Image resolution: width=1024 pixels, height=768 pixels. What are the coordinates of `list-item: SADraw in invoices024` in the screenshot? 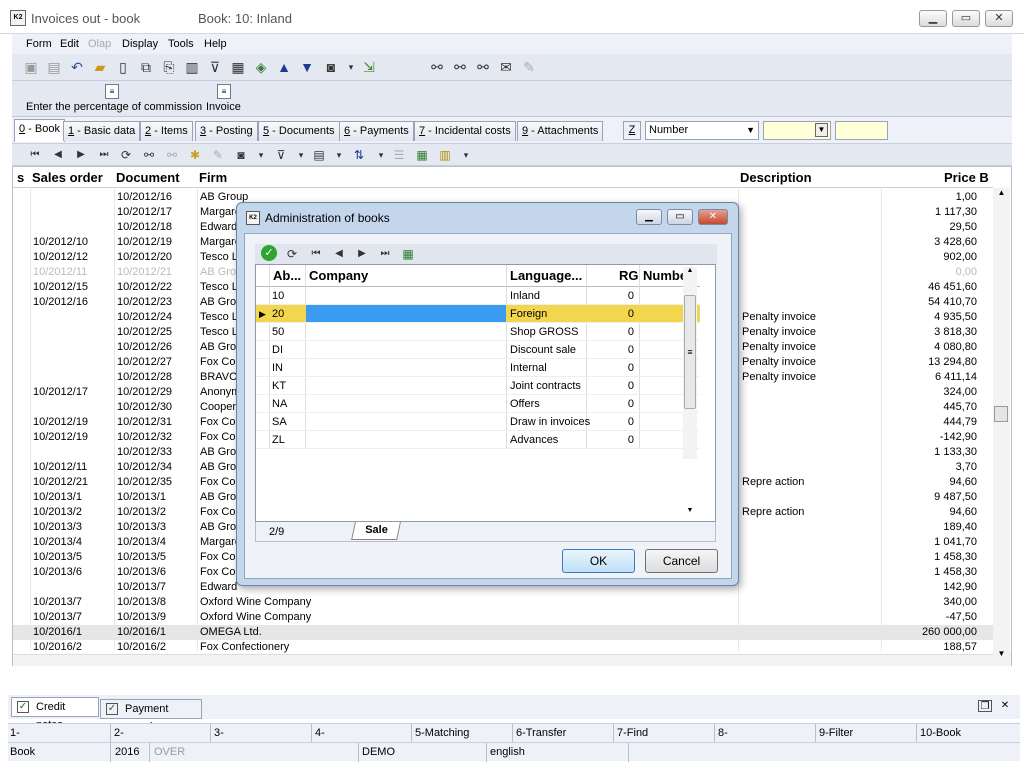 It's located at (478, 422).